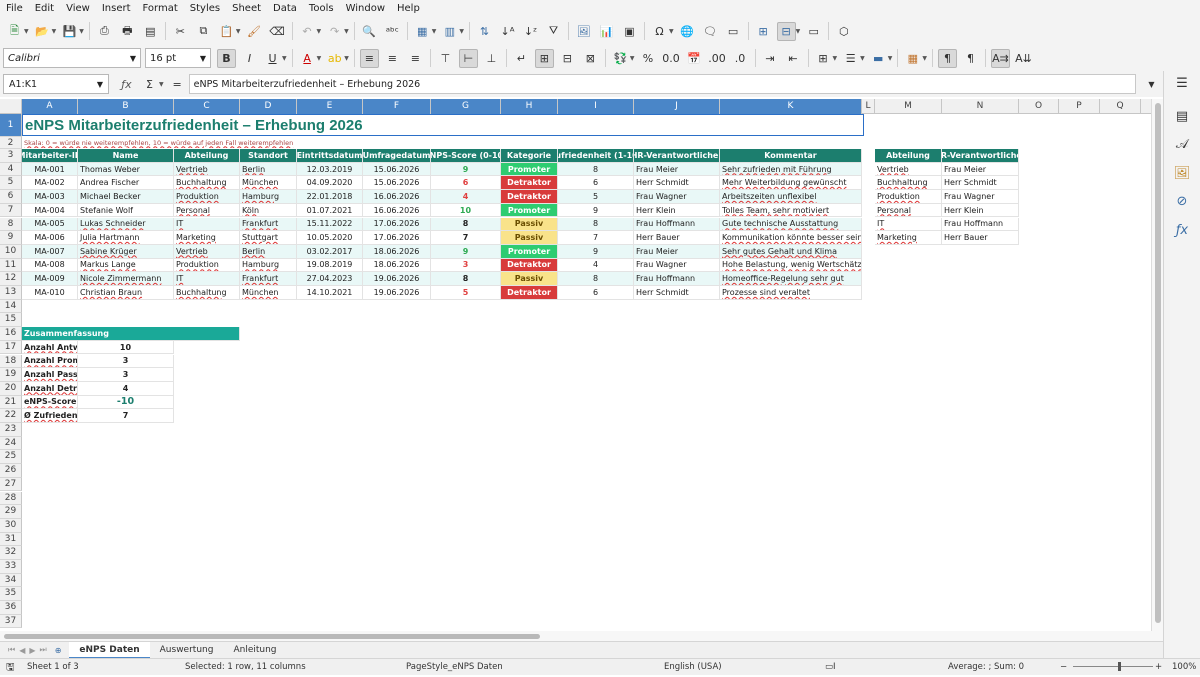 The height and width of the screenshot is (677, 1200). Describe the element at coordinates (823, 58) in the screenshot. I see `borders-icon: ⊞` at that location.